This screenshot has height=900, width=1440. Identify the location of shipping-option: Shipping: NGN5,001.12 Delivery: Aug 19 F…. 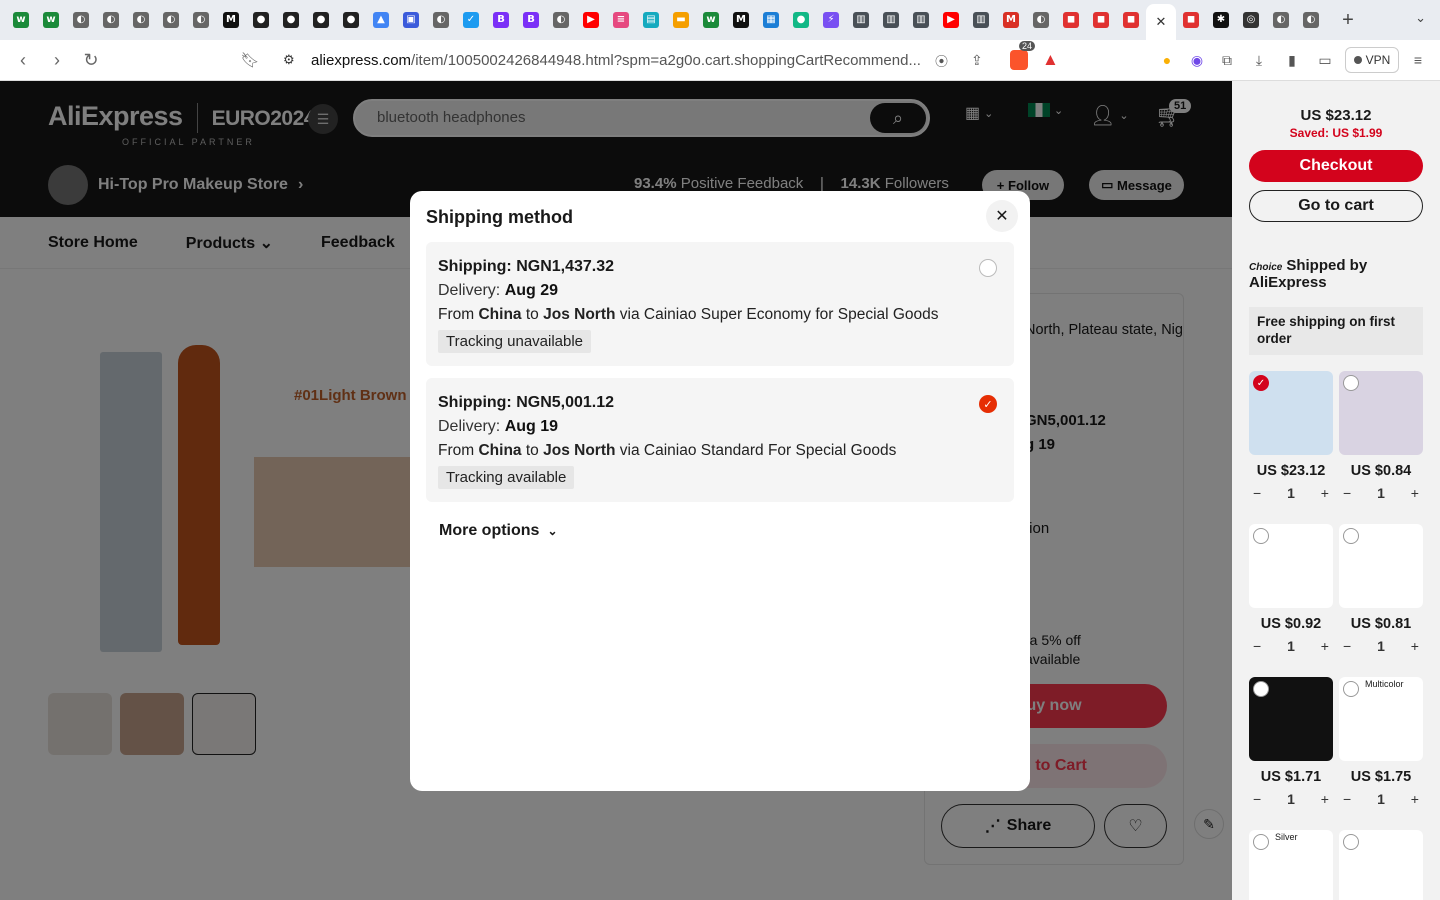
(720, 440).